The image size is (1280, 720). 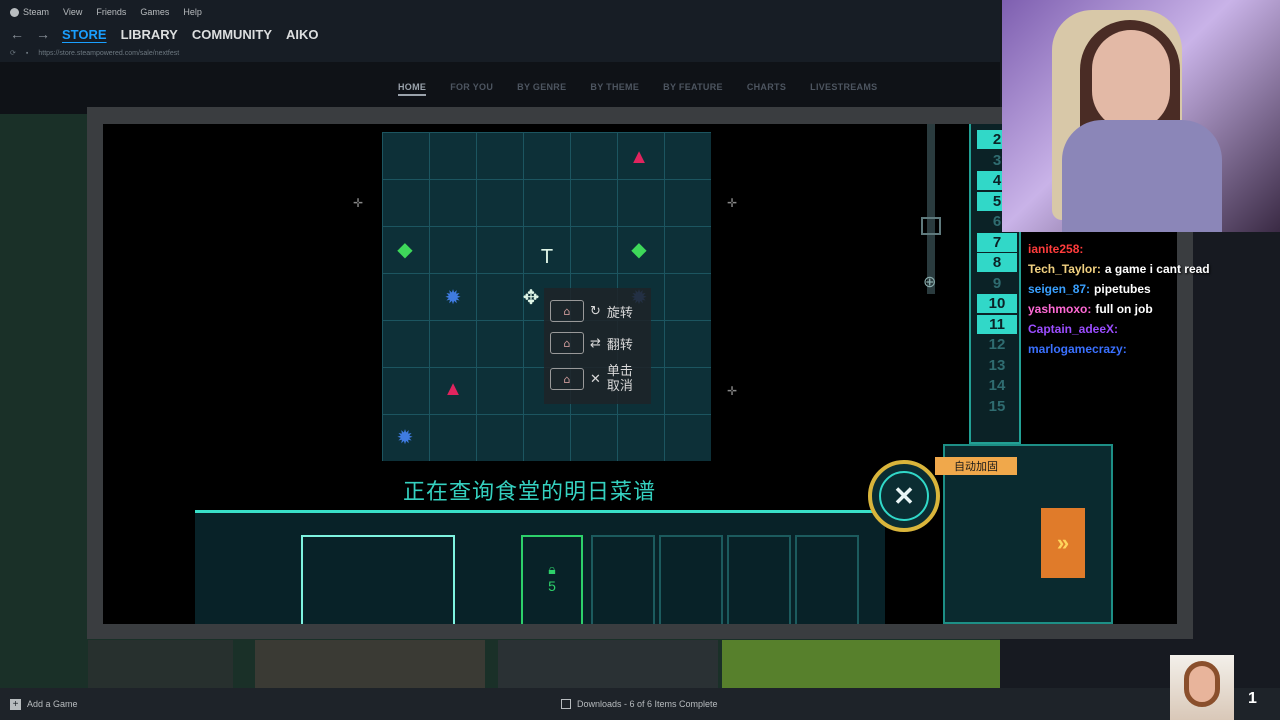 I want to click on back-arrow-icon: ←, so click(x=17, y=34).